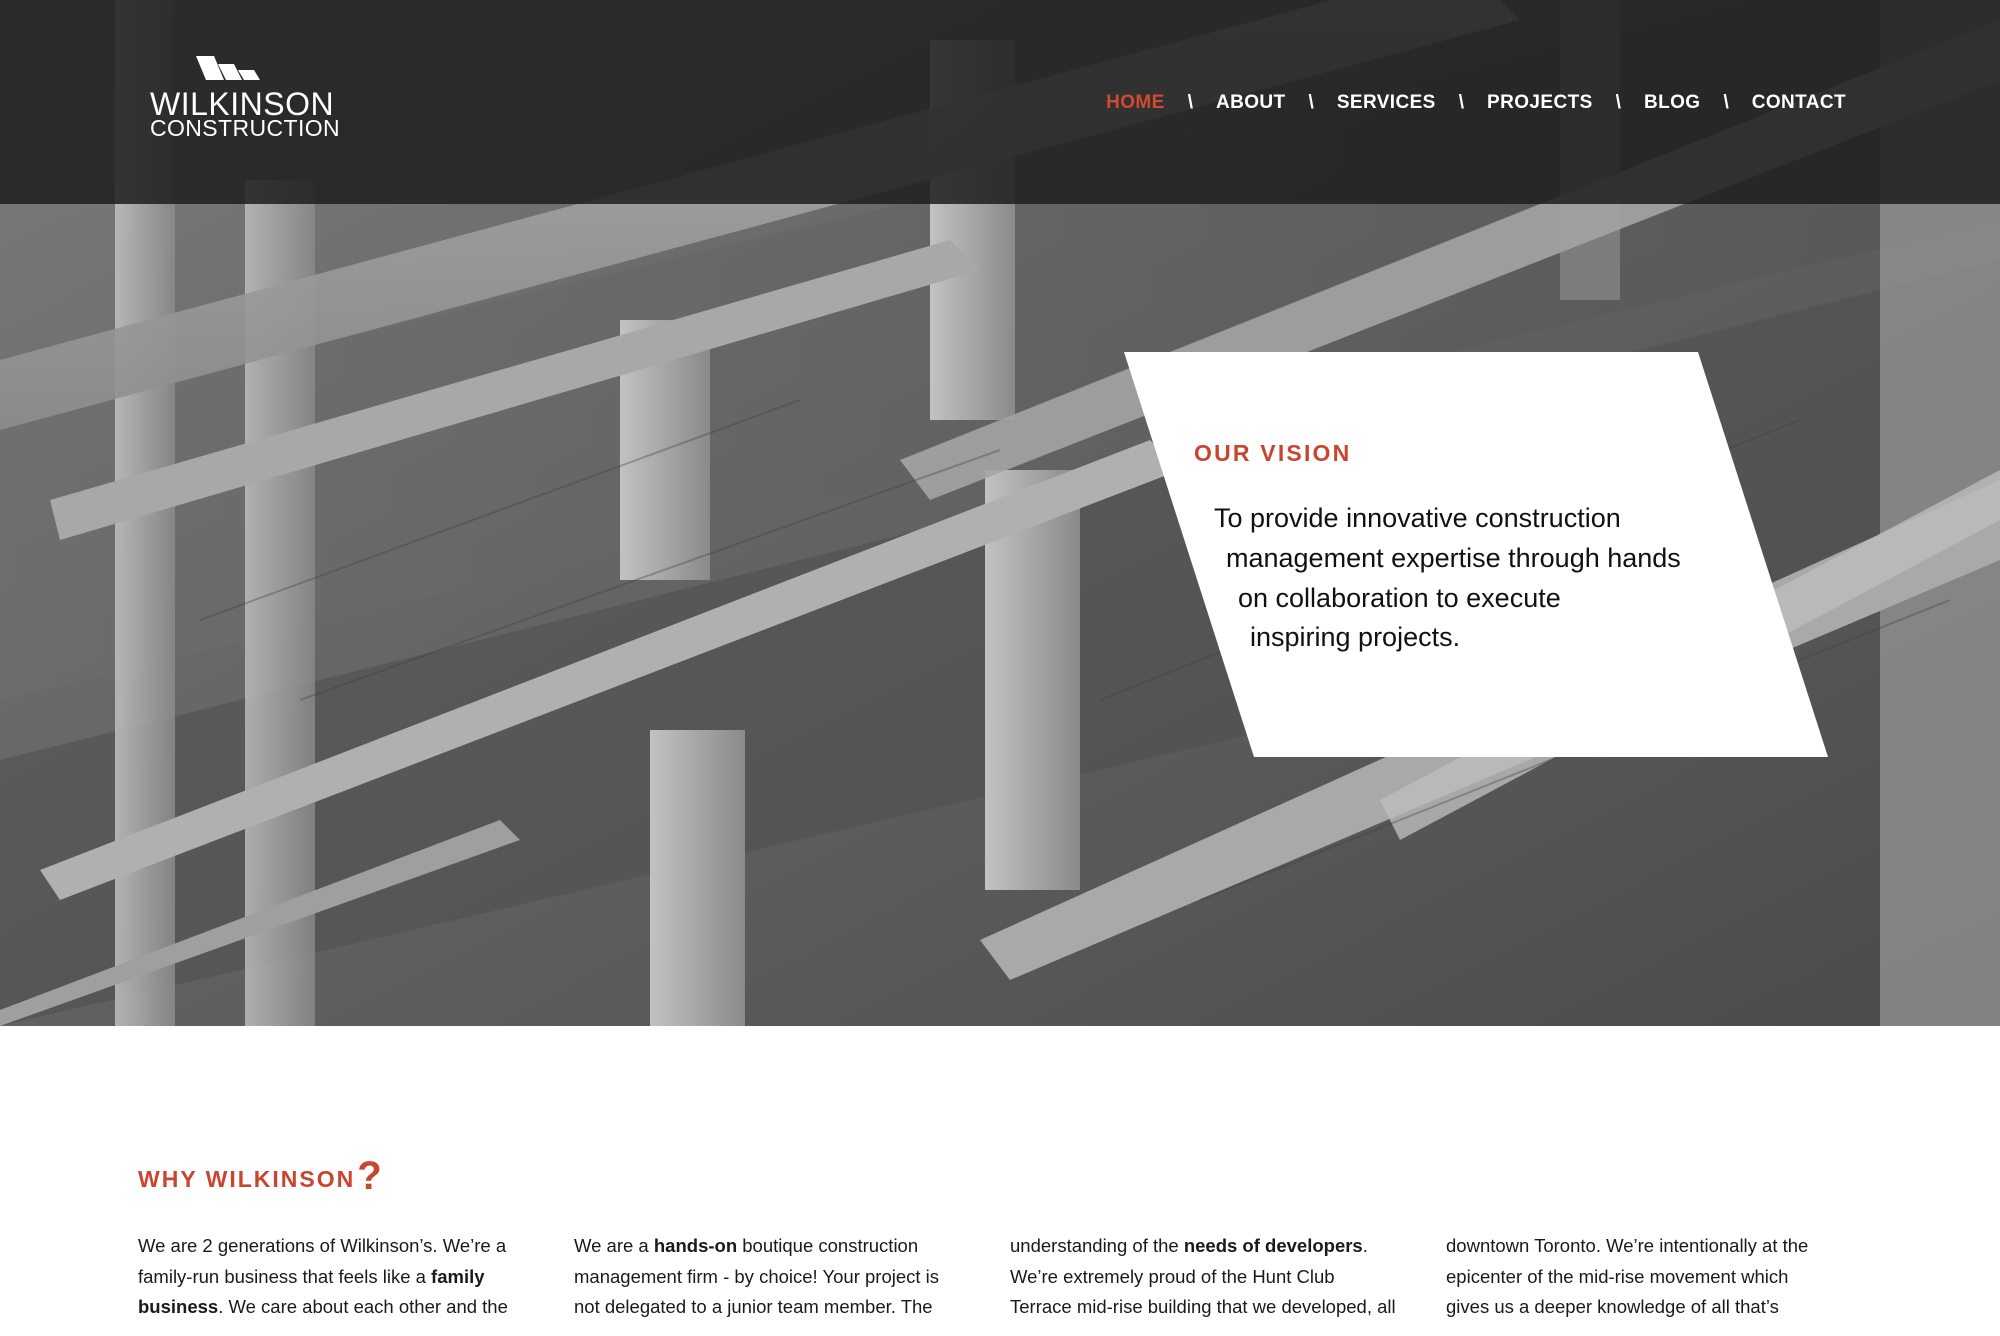  Describe the element at coordinates (695, 1245) in the screenshot. I see `emphasis-text: hands-on` at that location.